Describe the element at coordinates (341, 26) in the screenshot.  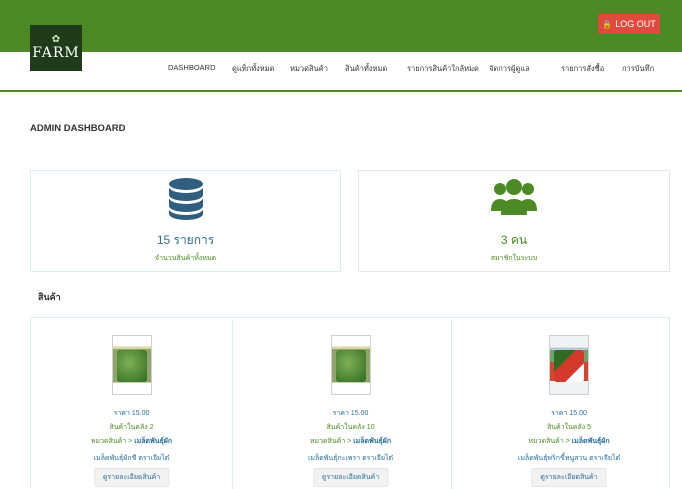
I see `top-header-bar` at that location.